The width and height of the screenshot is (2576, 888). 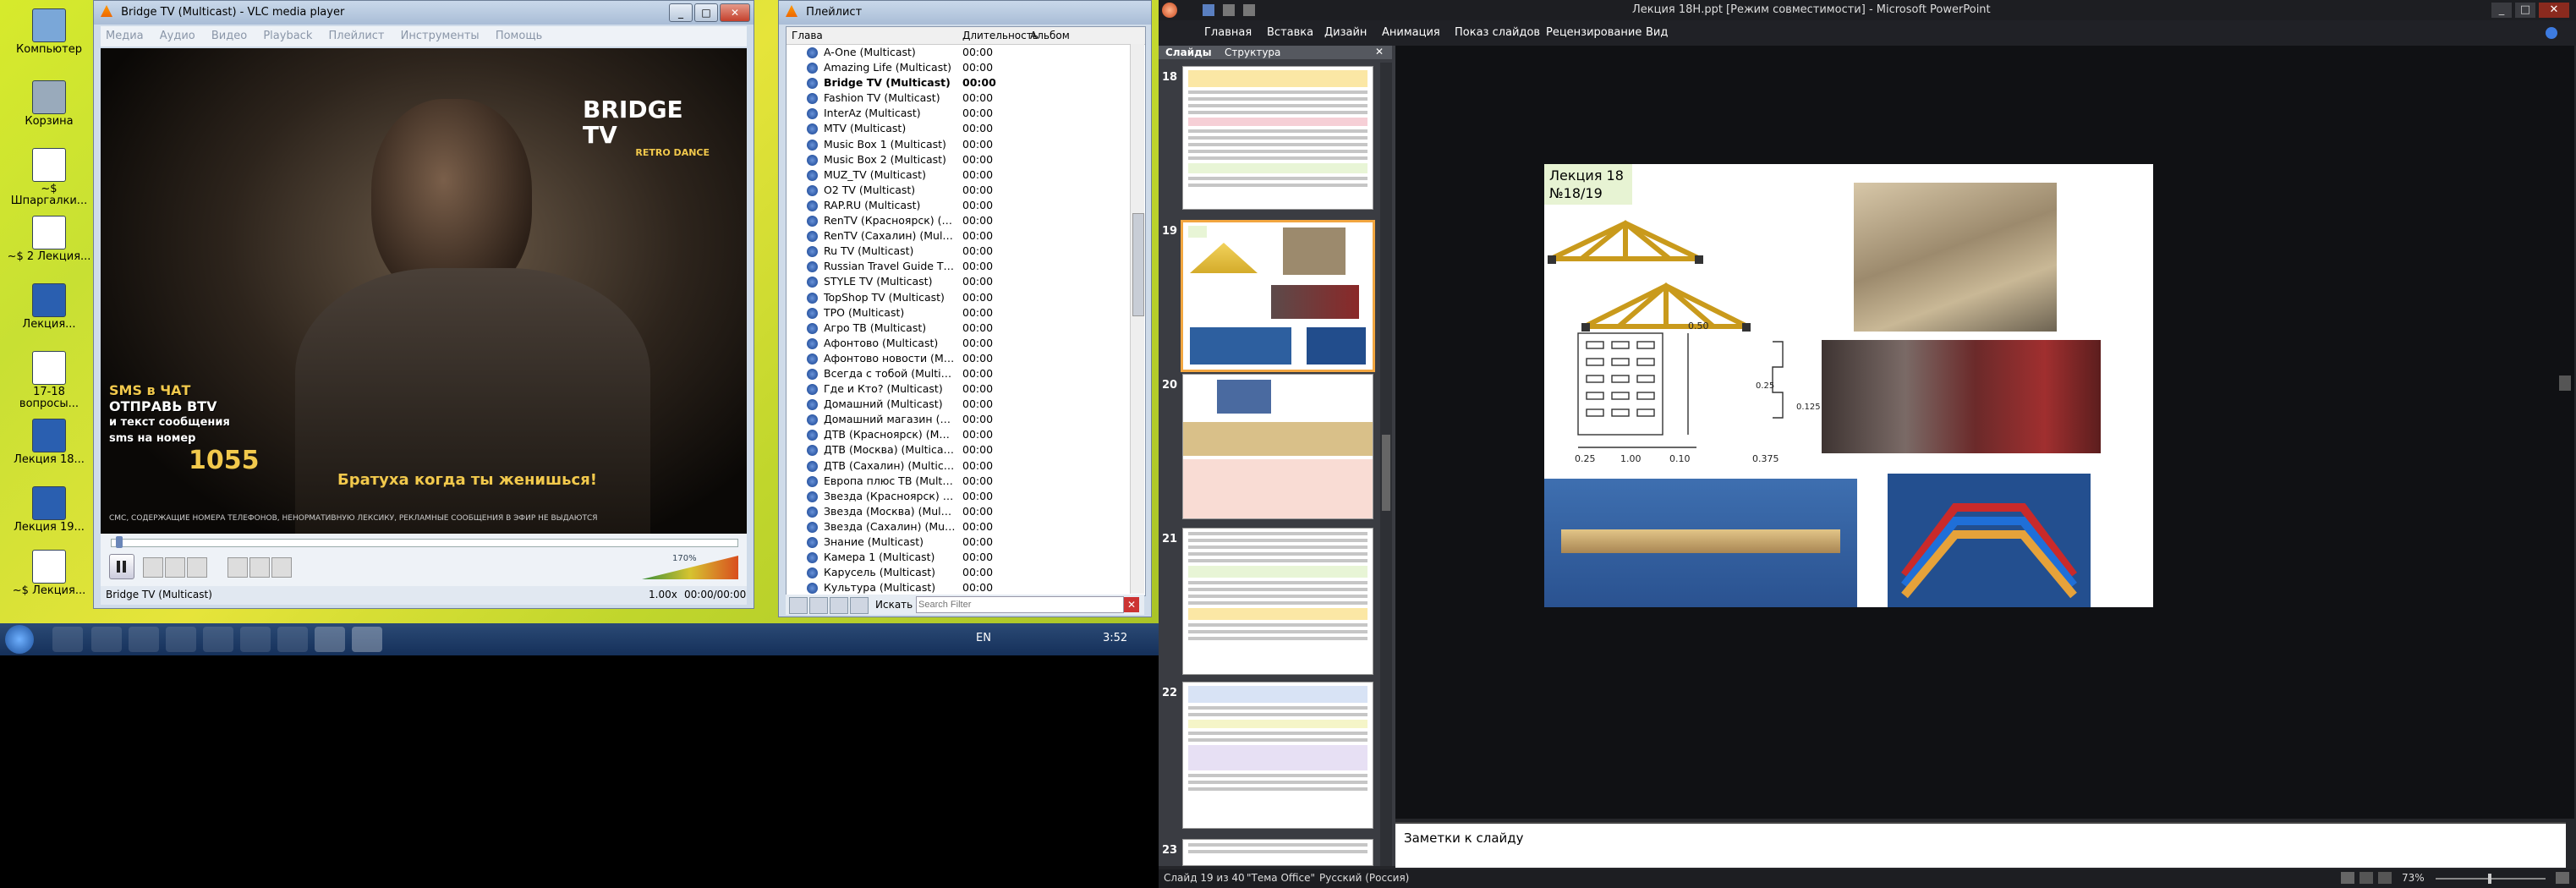 What do you see at coordinates (2366, 878) in the screenshot?
I see `slide-sorter-icon` at bounding box center [2366, 878].